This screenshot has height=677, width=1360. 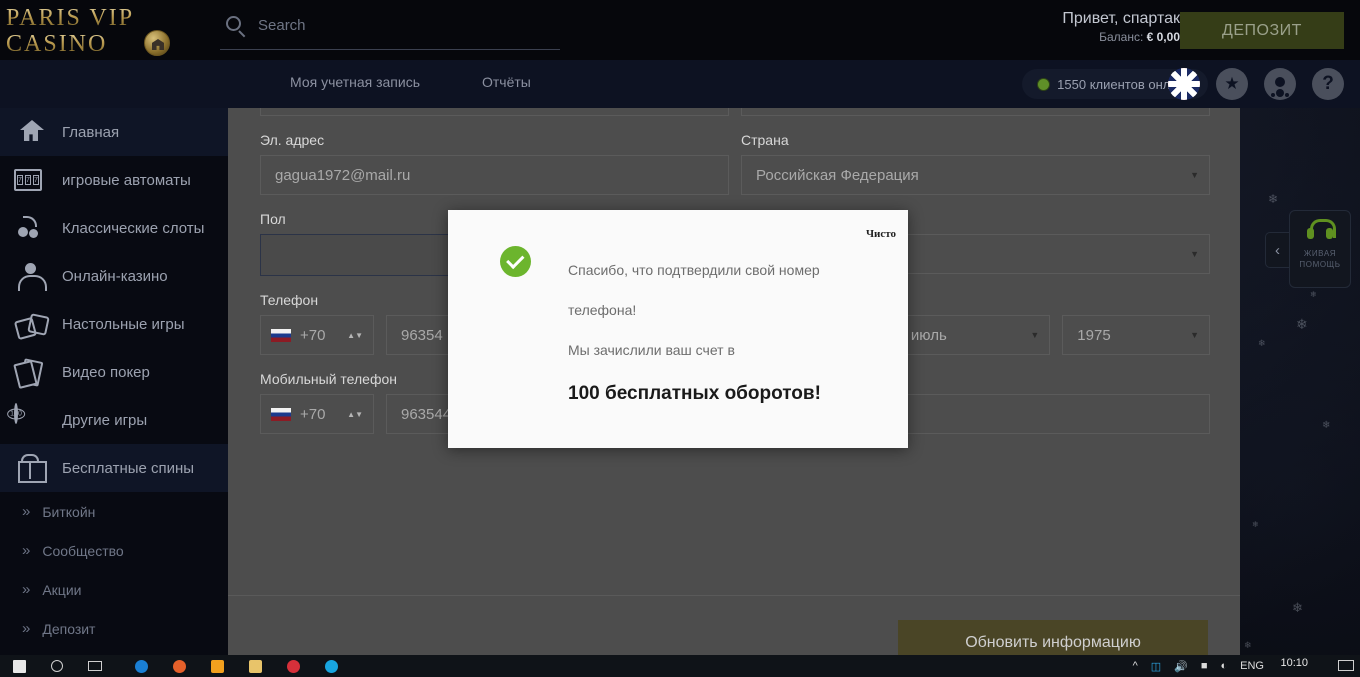 I want to click on modal-line-3: Мы зачислили ваш счет в, so click(x=651, y=350).